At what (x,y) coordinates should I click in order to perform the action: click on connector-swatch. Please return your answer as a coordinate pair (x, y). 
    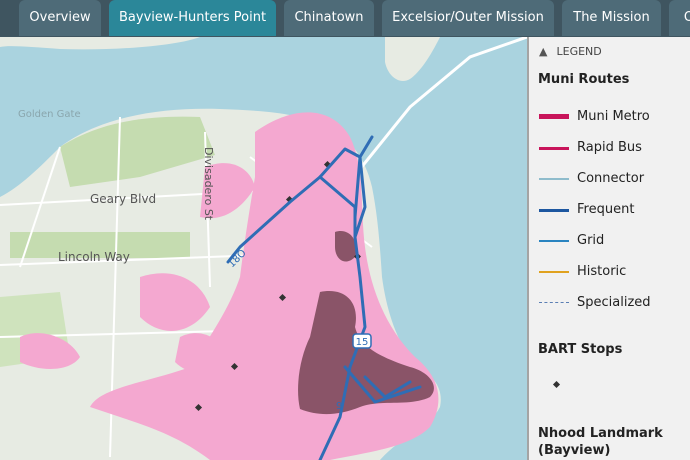
    Looking at the image, I should click on (554, 179).